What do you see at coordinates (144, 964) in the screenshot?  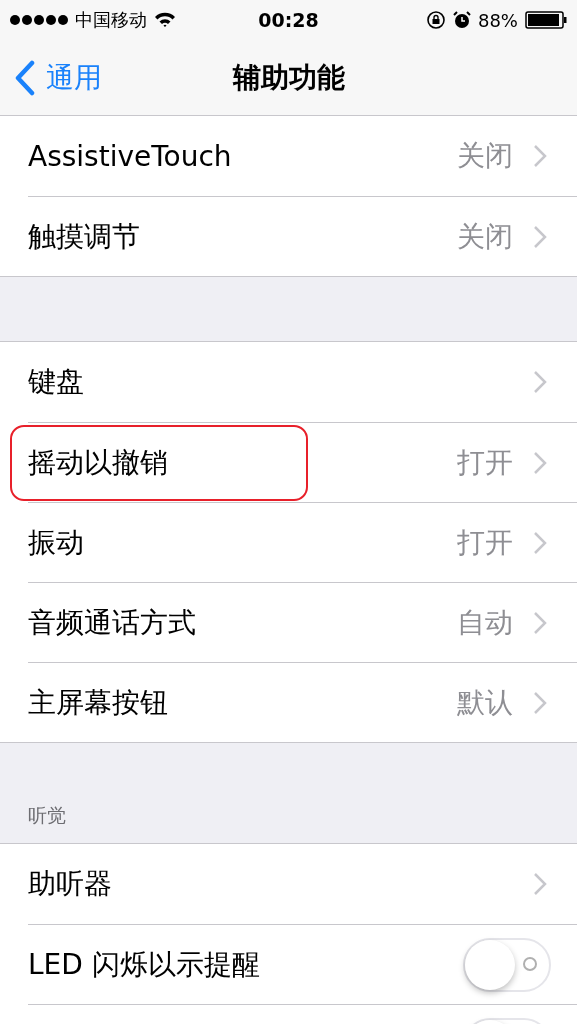 I see `row-label: LED 闪烁以示提醒` at bounding box center [144, 964].